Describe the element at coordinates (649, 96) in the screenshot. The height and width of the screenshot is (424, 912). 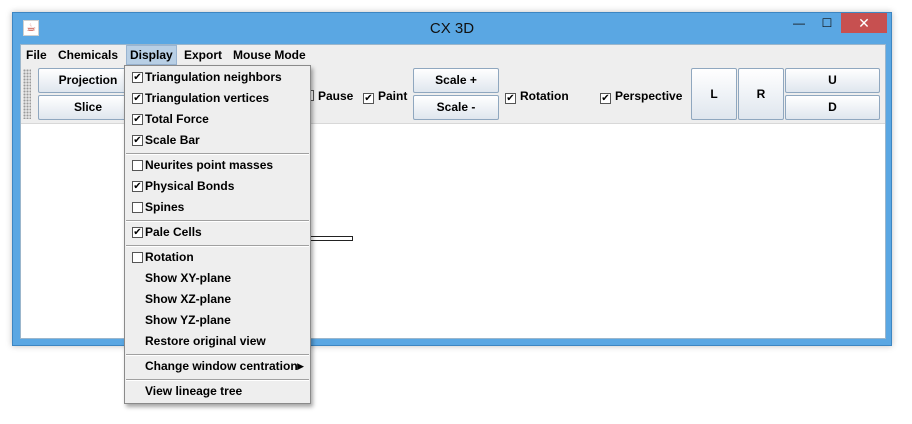
I see `perspective-label: Perspective` at that location.